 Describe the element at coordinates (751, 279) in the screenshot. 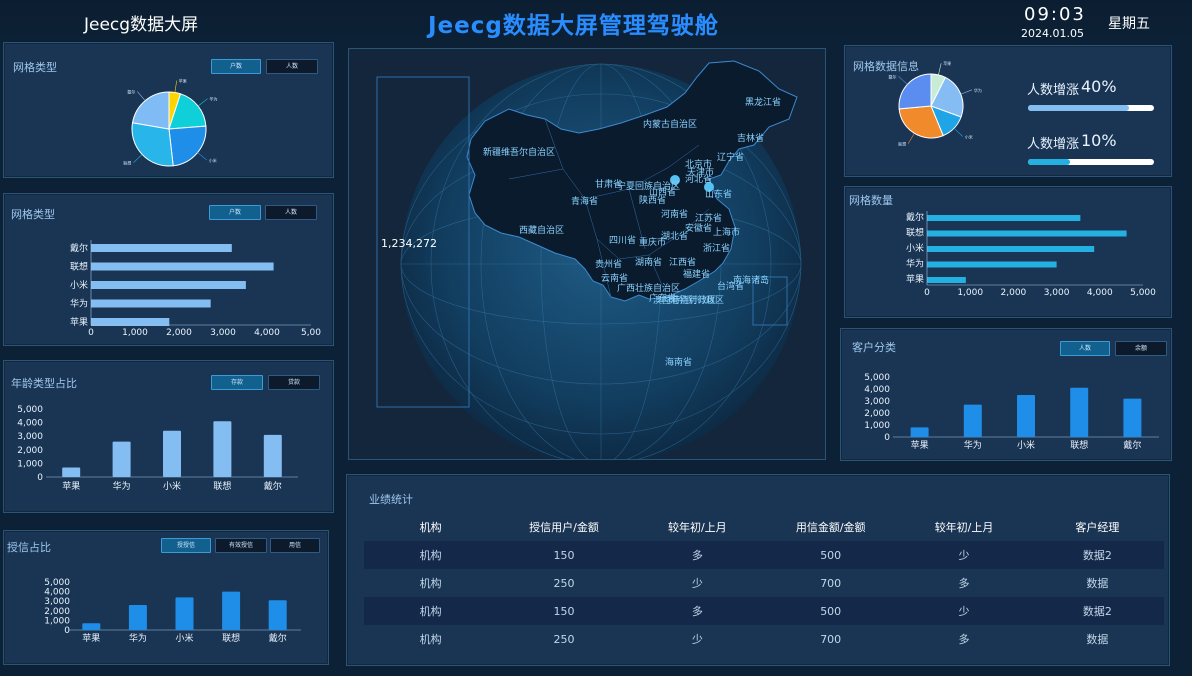

I see `province-label: 南海诸岛` at that location.